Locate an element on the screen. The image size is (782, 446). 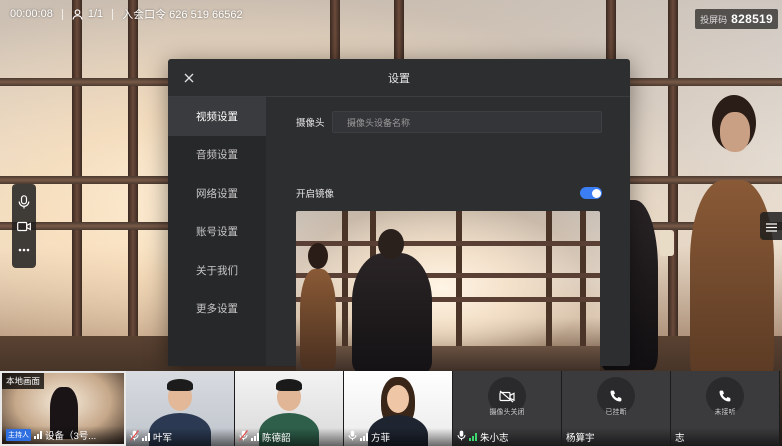
camera-icon is located at coordinates (24, 226).